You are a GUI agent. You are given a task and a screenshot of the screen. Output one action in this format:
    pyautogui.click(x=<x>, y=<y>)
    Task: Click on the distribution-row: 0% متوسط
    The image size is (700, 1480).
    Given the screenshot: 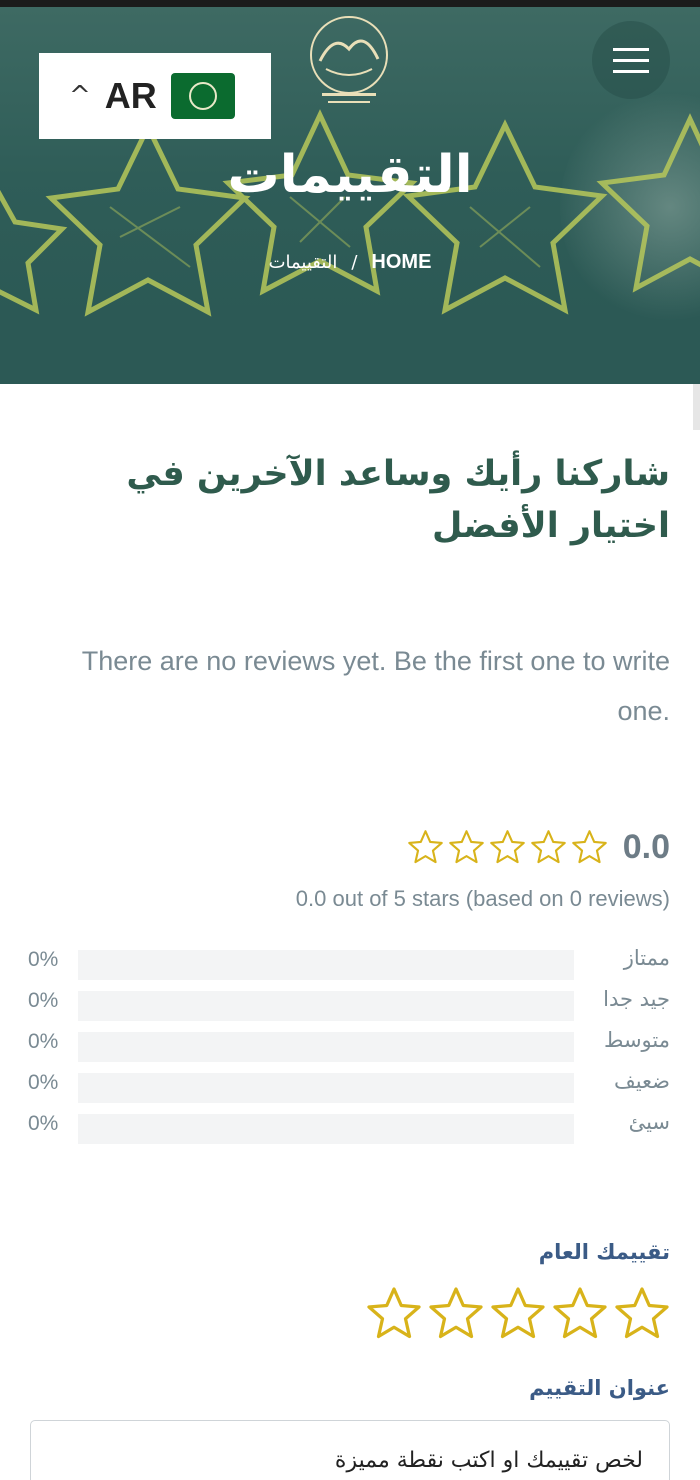 What is the action you would take?
    pyautogui.click(x=349, y=1044)
    